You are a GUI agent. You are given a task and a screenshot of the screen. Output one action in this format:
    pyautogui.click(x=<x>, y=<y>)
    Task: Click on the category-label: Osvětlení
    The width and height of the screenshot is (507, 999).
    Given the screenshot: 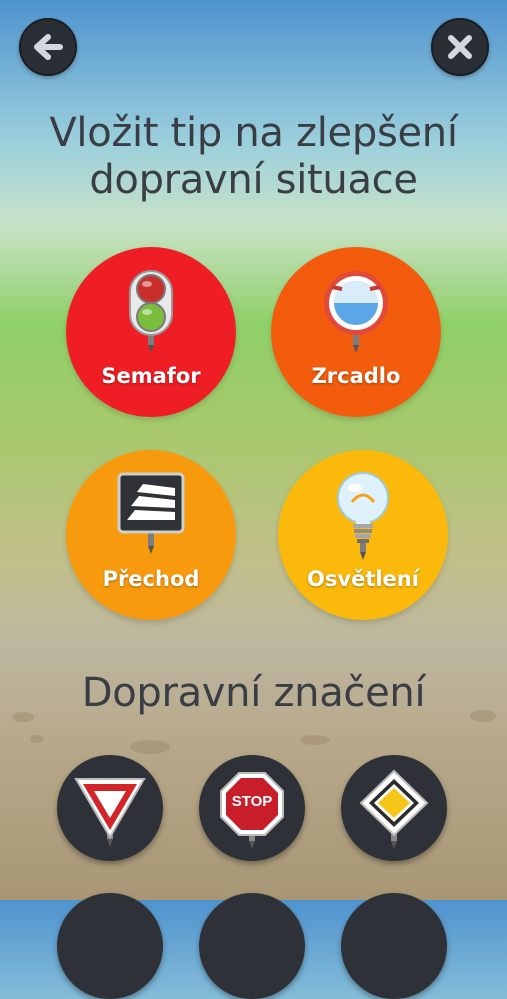 What is the action you would take?
    pyautogui.click(x=363, y=579)
    